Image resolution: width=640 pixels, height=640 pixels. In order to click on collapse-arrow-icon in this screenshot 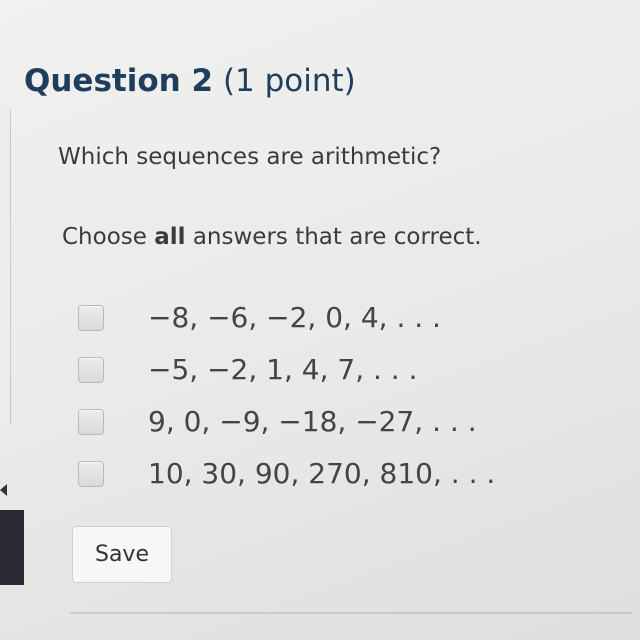, I will do `click(3, 490)`.